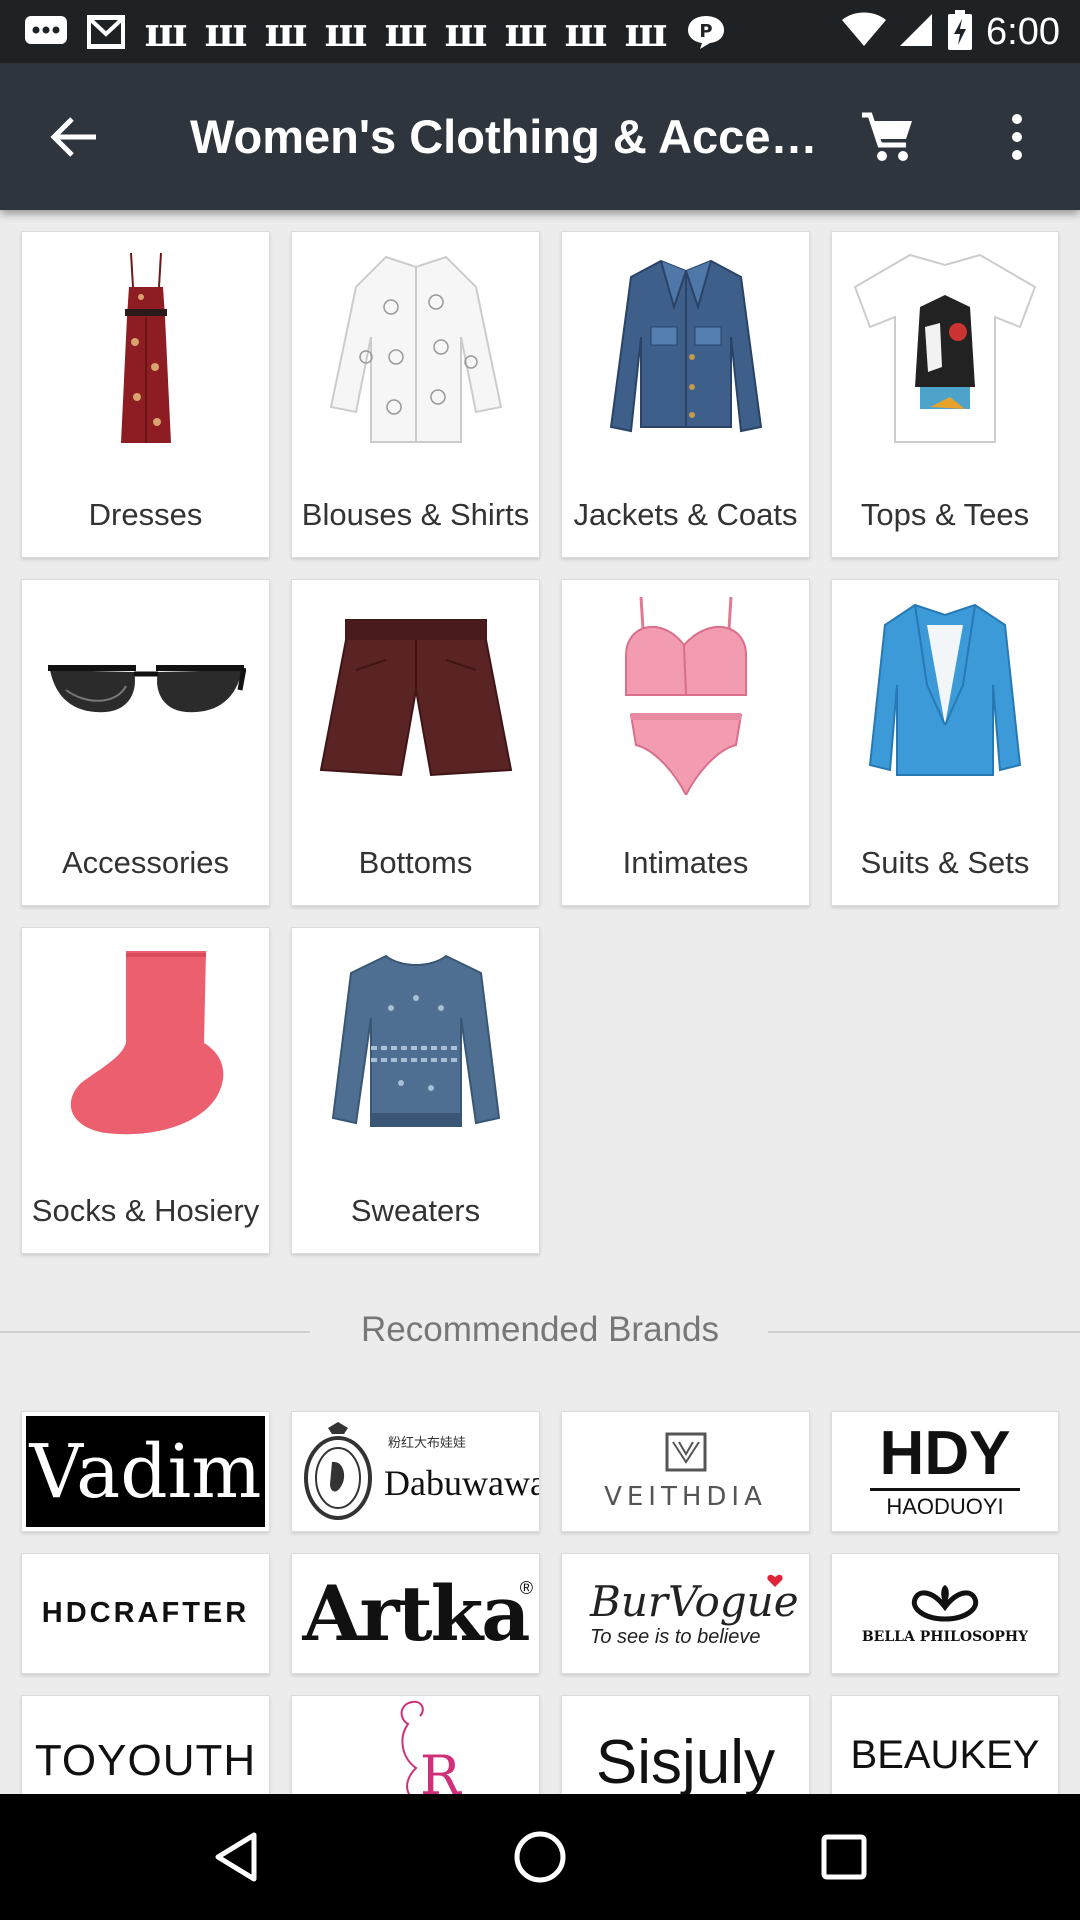  I want to click on shorts-image, so click(415, 695).